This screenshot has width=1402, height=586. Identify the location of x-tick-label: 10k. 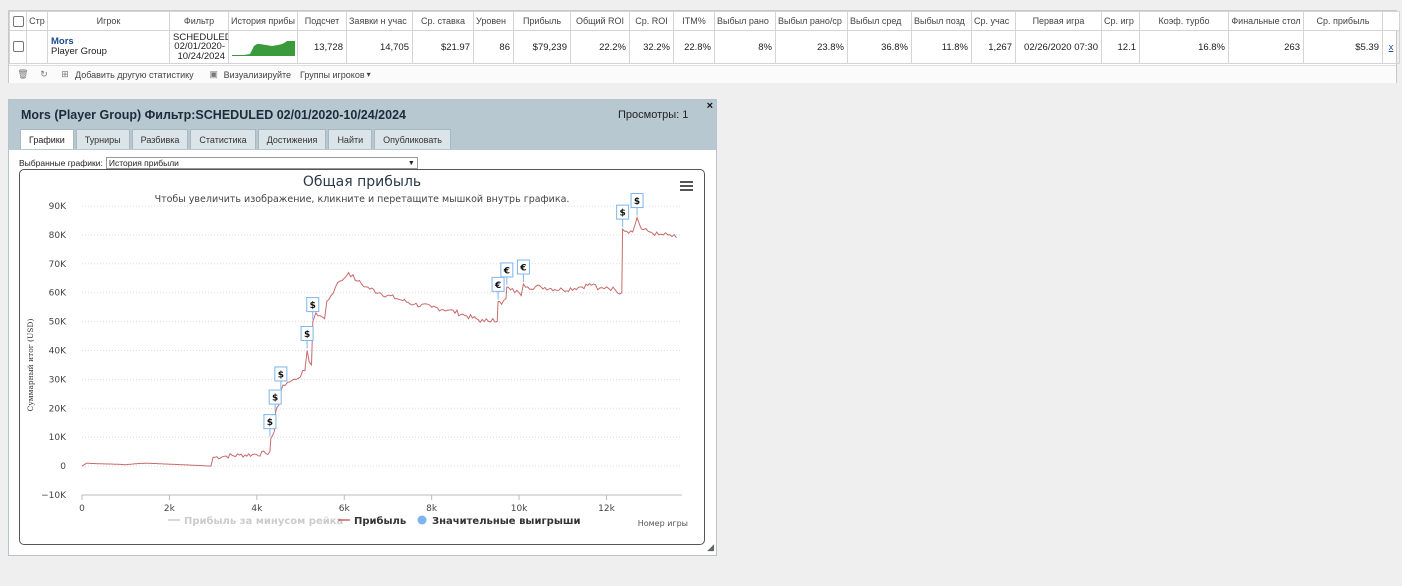
(519, 509).